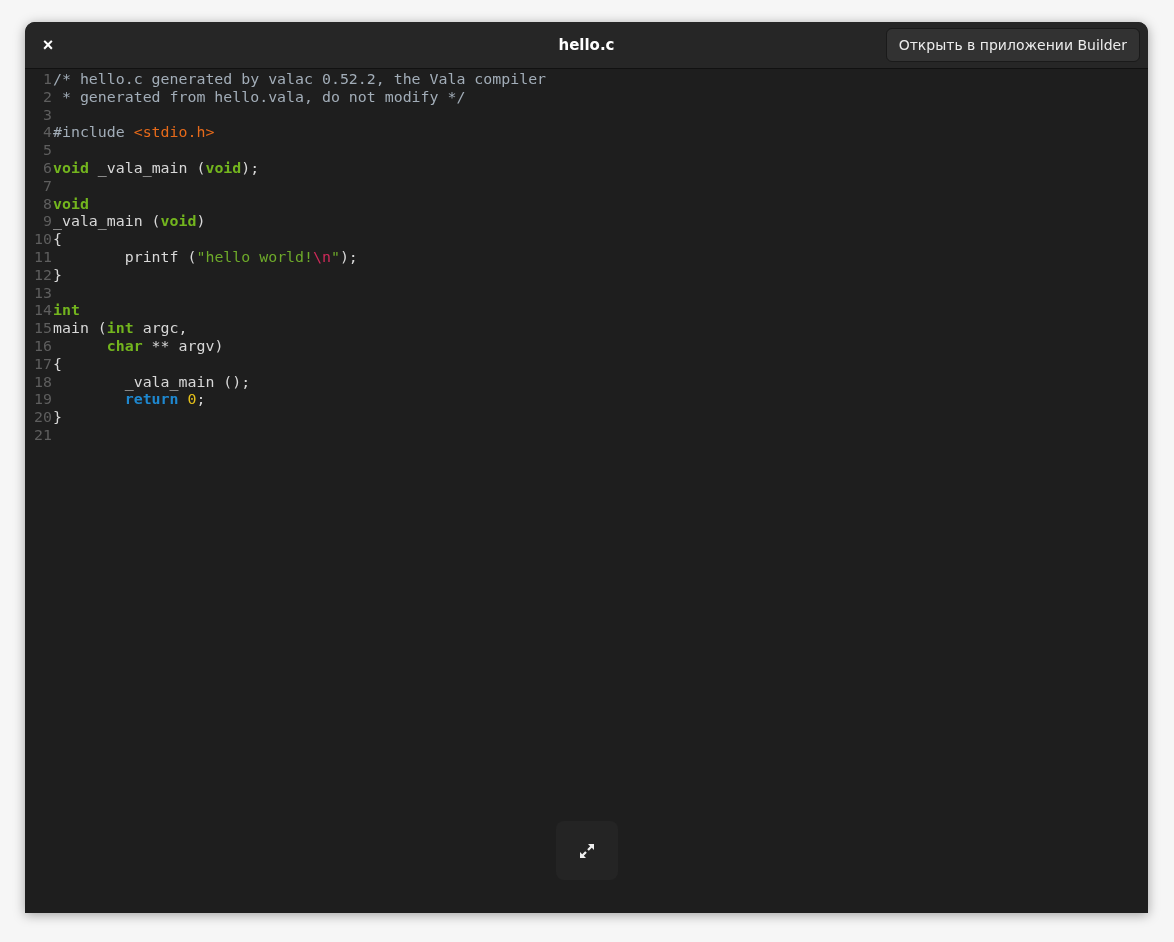 This screenshot has width=1174, height=942. What do you see at coordinates (42, 346) in the screenshot?
I see `line-number: 16` at bounding box center [42, 346].